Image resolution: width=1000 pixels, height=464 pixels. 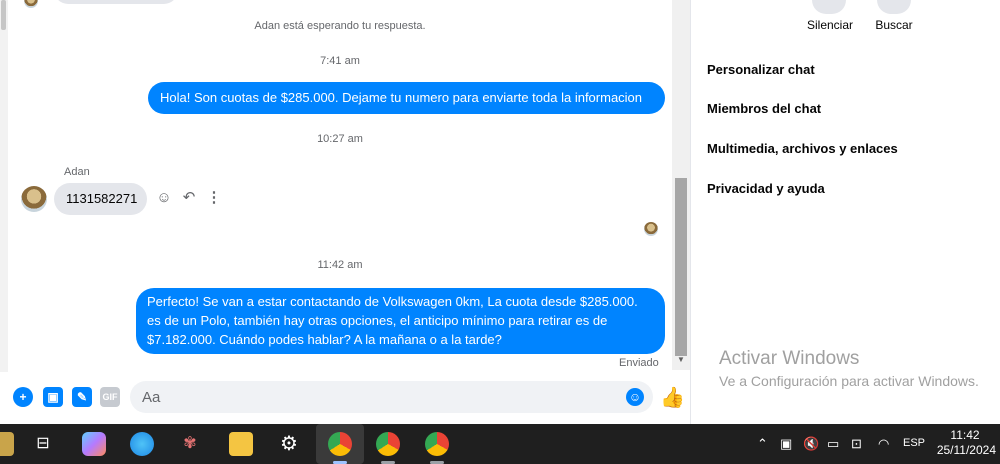 What do you see at coordinates (672, 398) in the screenshot?
I see `thumbs-up-icon: 👍` at bounding box center [672, 398].